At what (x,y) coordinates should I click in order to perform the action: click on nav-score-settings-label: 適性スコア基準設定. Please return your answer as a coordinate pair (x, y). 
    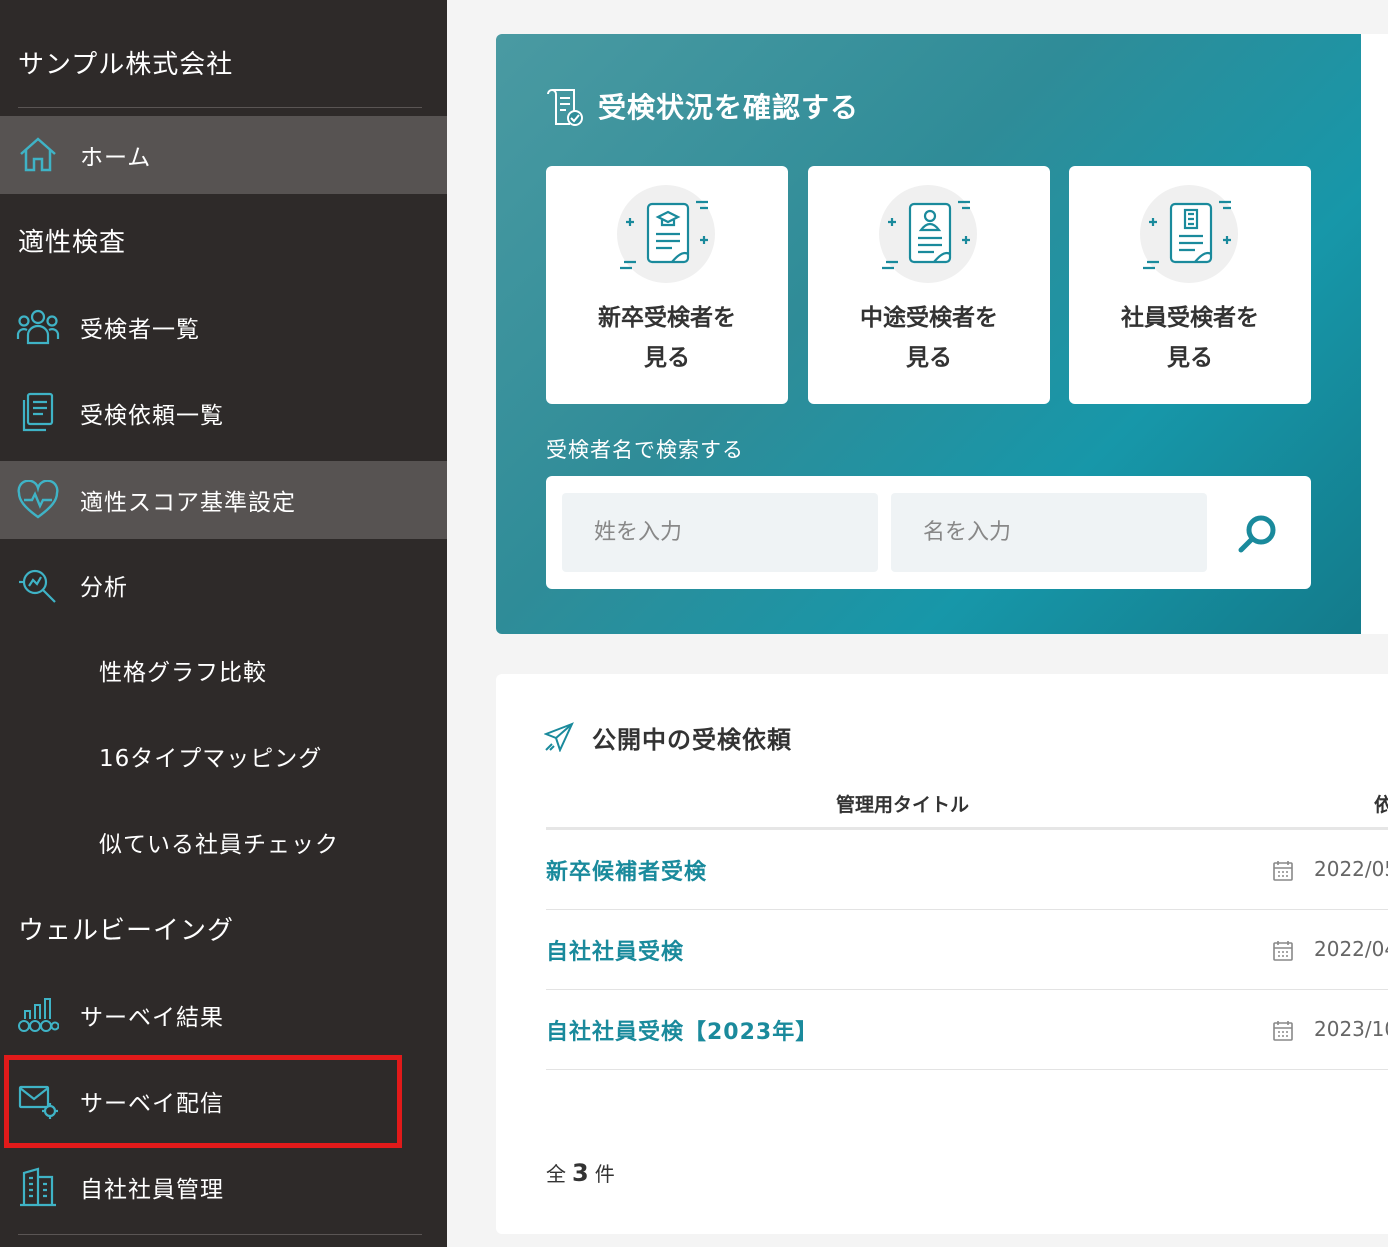
    Looking at the image, I should click on (188, 503).